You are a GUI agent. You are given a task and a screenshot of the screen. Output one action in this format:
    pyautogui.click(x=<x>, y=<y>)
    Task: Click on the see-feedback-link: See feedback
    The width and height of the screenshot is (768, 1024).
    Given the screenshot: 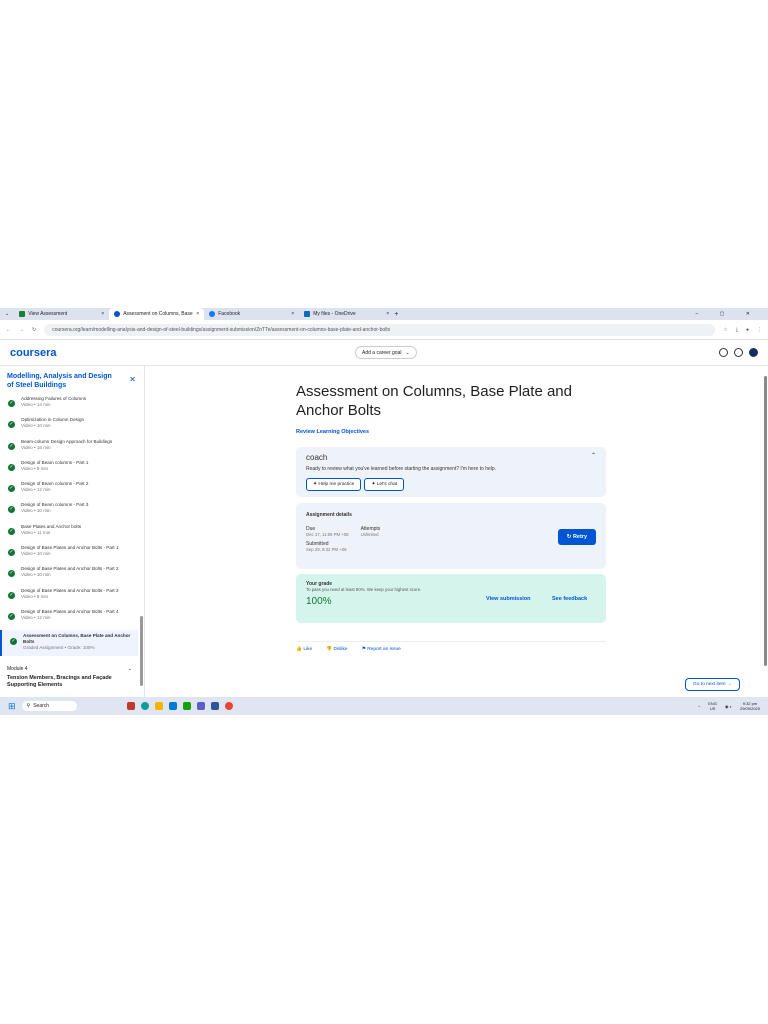 What is the action you would take?
    pyautogui.click(x=569, y=599)
    